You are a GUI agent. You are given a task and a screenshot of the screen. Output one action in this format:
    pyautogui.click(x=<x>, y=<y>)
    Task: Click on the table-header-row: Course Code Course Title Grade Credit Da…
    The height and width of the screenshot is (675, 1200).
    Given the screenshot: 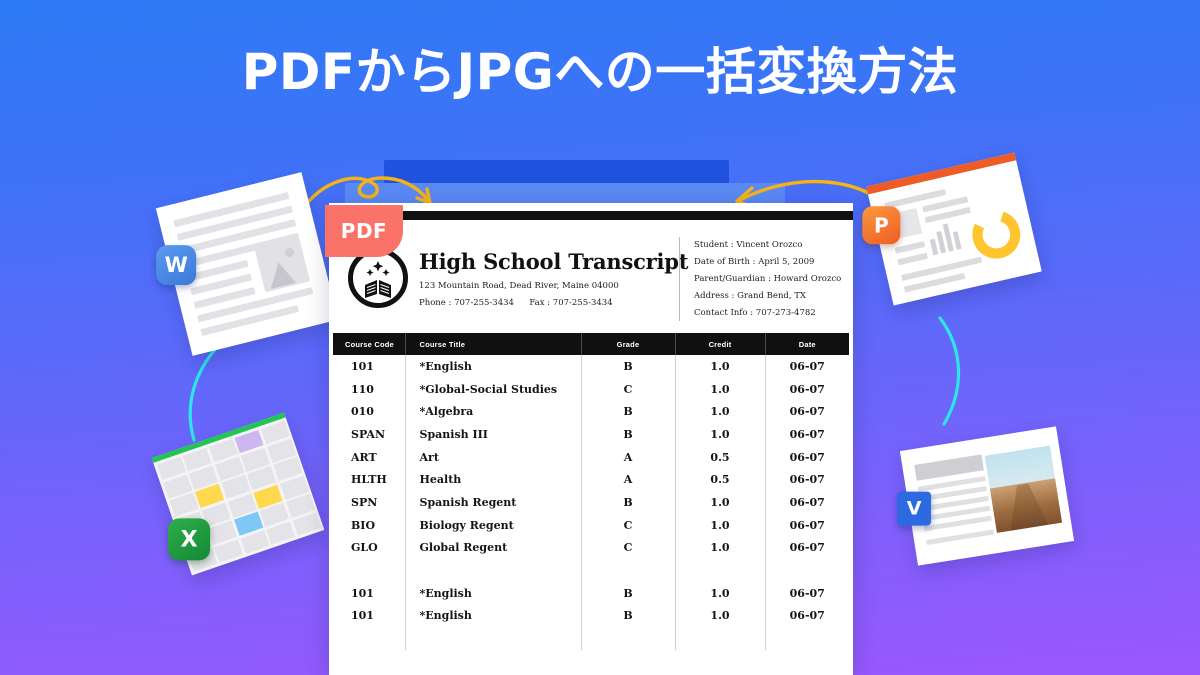 What is the action you would take?
    pyautogui.click(x=591, y=344)
    